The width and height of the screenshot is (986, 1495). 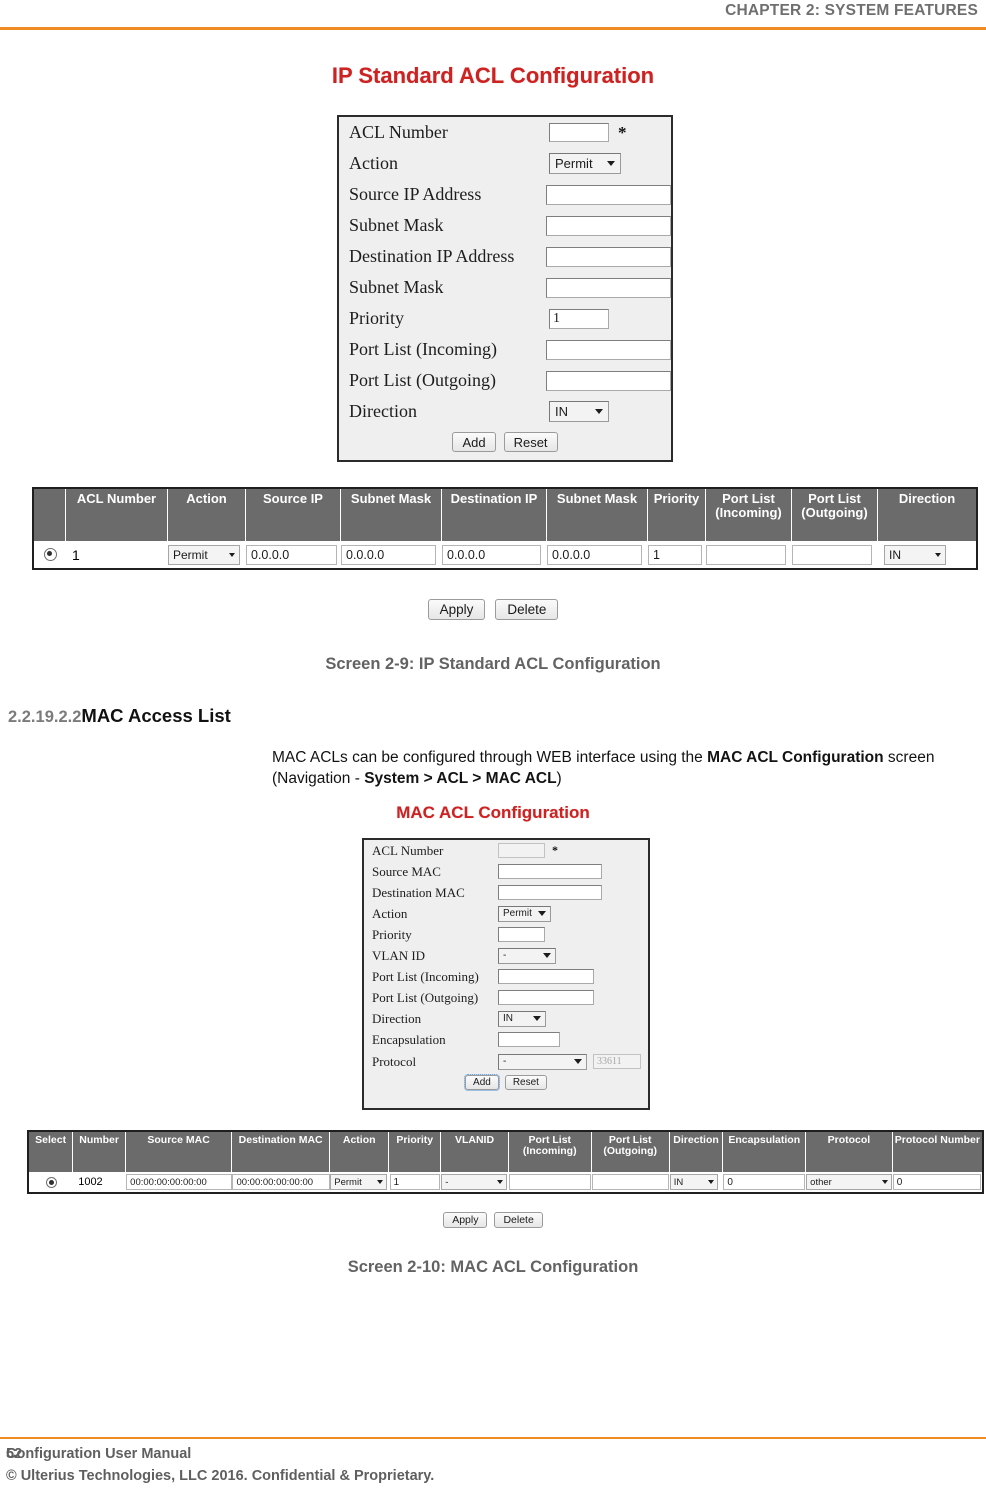 I want to click on input-priority: 1, so click(x=579, y=318).